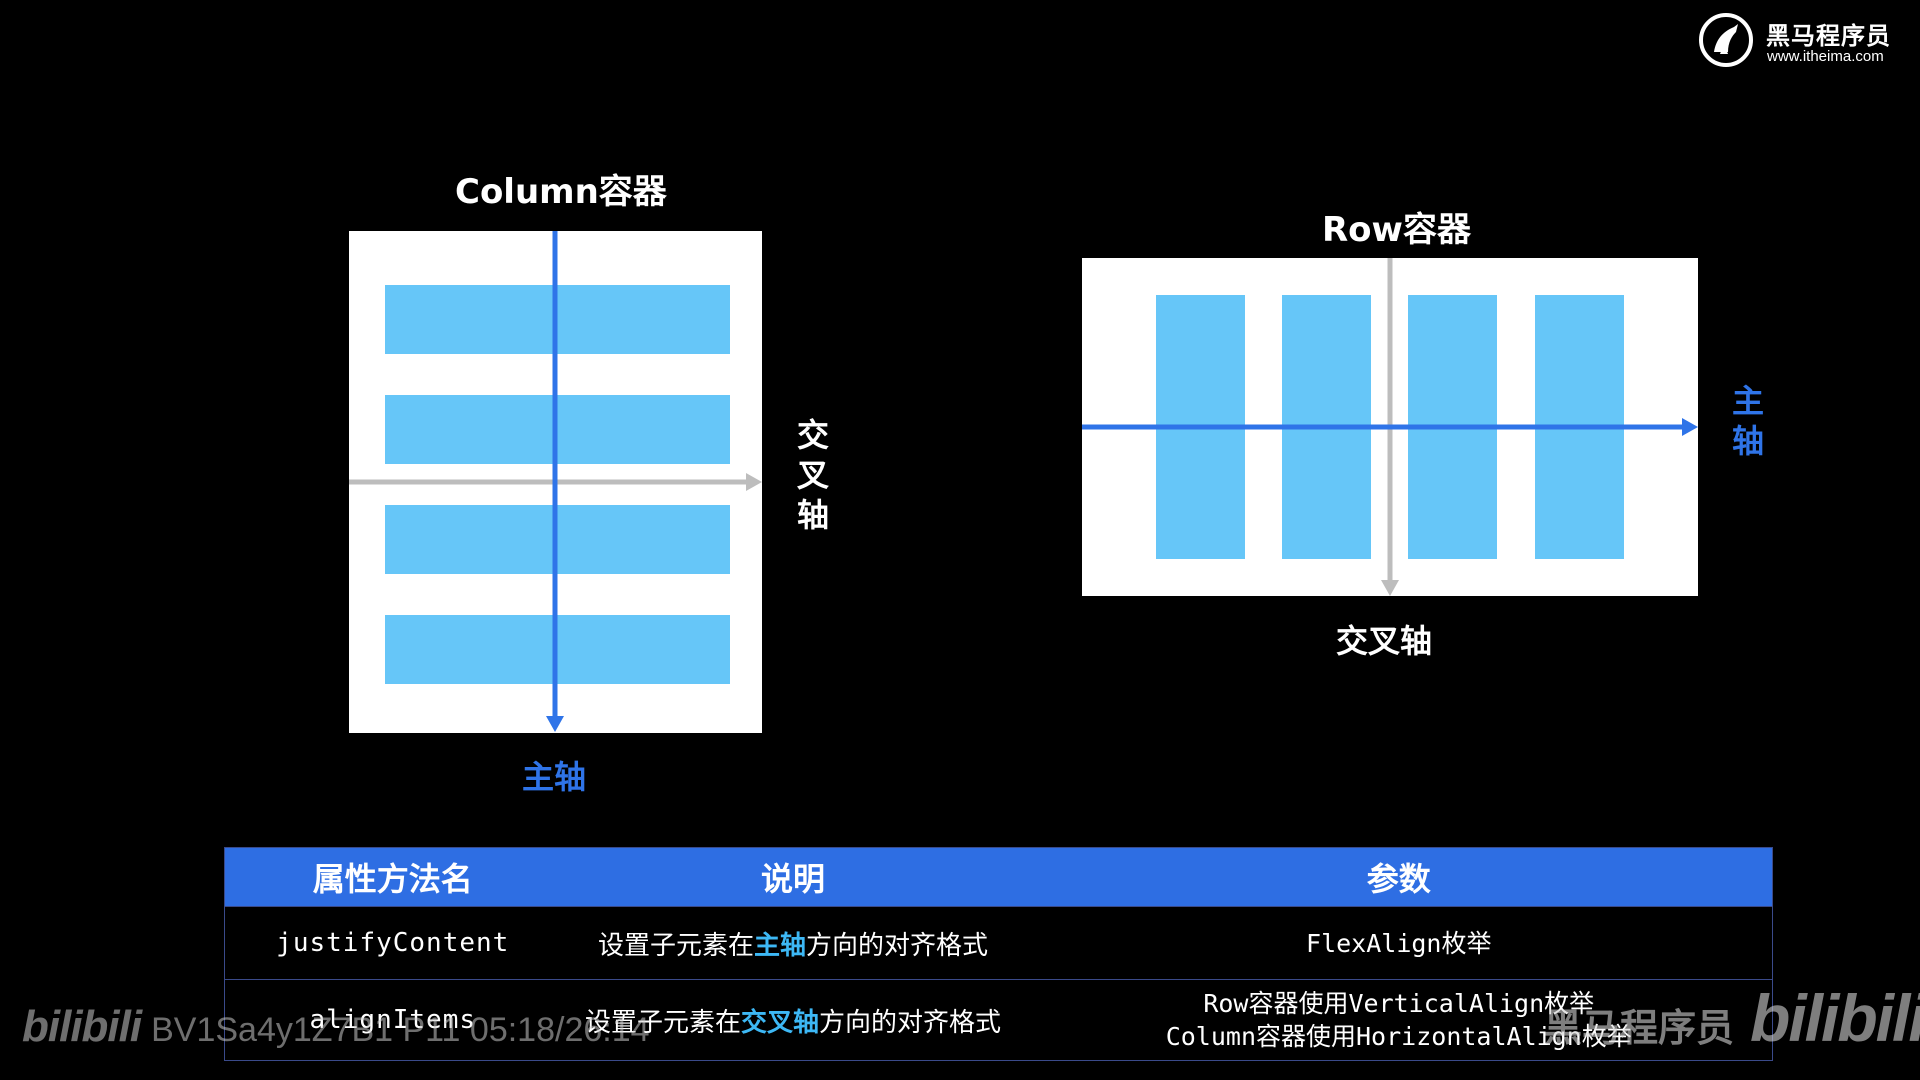 The width and height of the screenshot is (1920, 1080). Describe the element at coordinates (392, 877) in the screenshot. I see `table-header-cell: 属性方法名` at that location.